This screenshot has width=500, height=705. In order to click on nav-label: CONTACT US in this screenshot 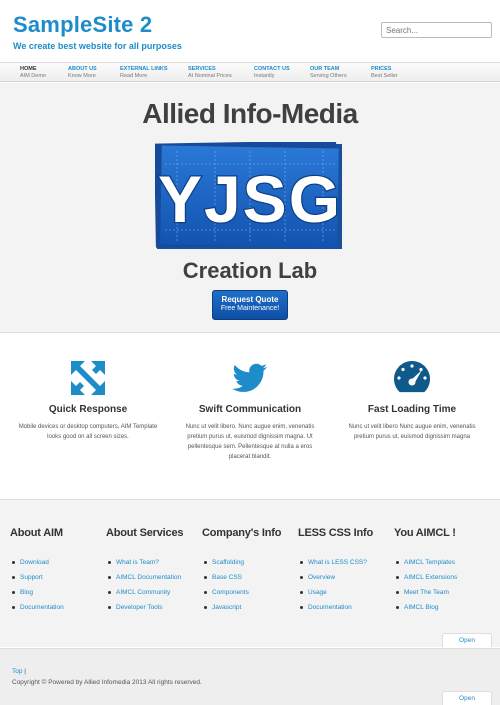, I will do `click(272, 69)`.